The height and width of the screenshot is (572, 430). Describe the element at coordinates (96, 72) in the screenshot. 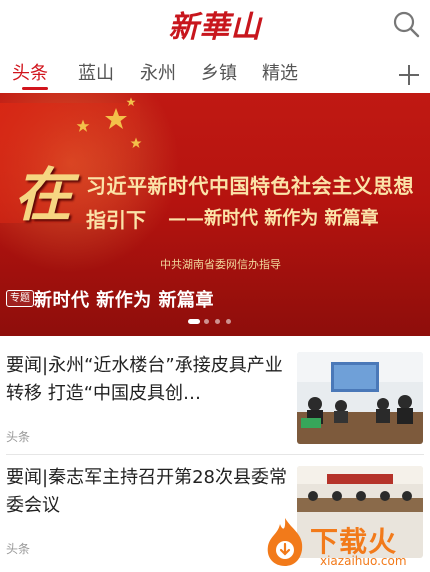

I see `tab-lanshan: 蓝山` at that location.